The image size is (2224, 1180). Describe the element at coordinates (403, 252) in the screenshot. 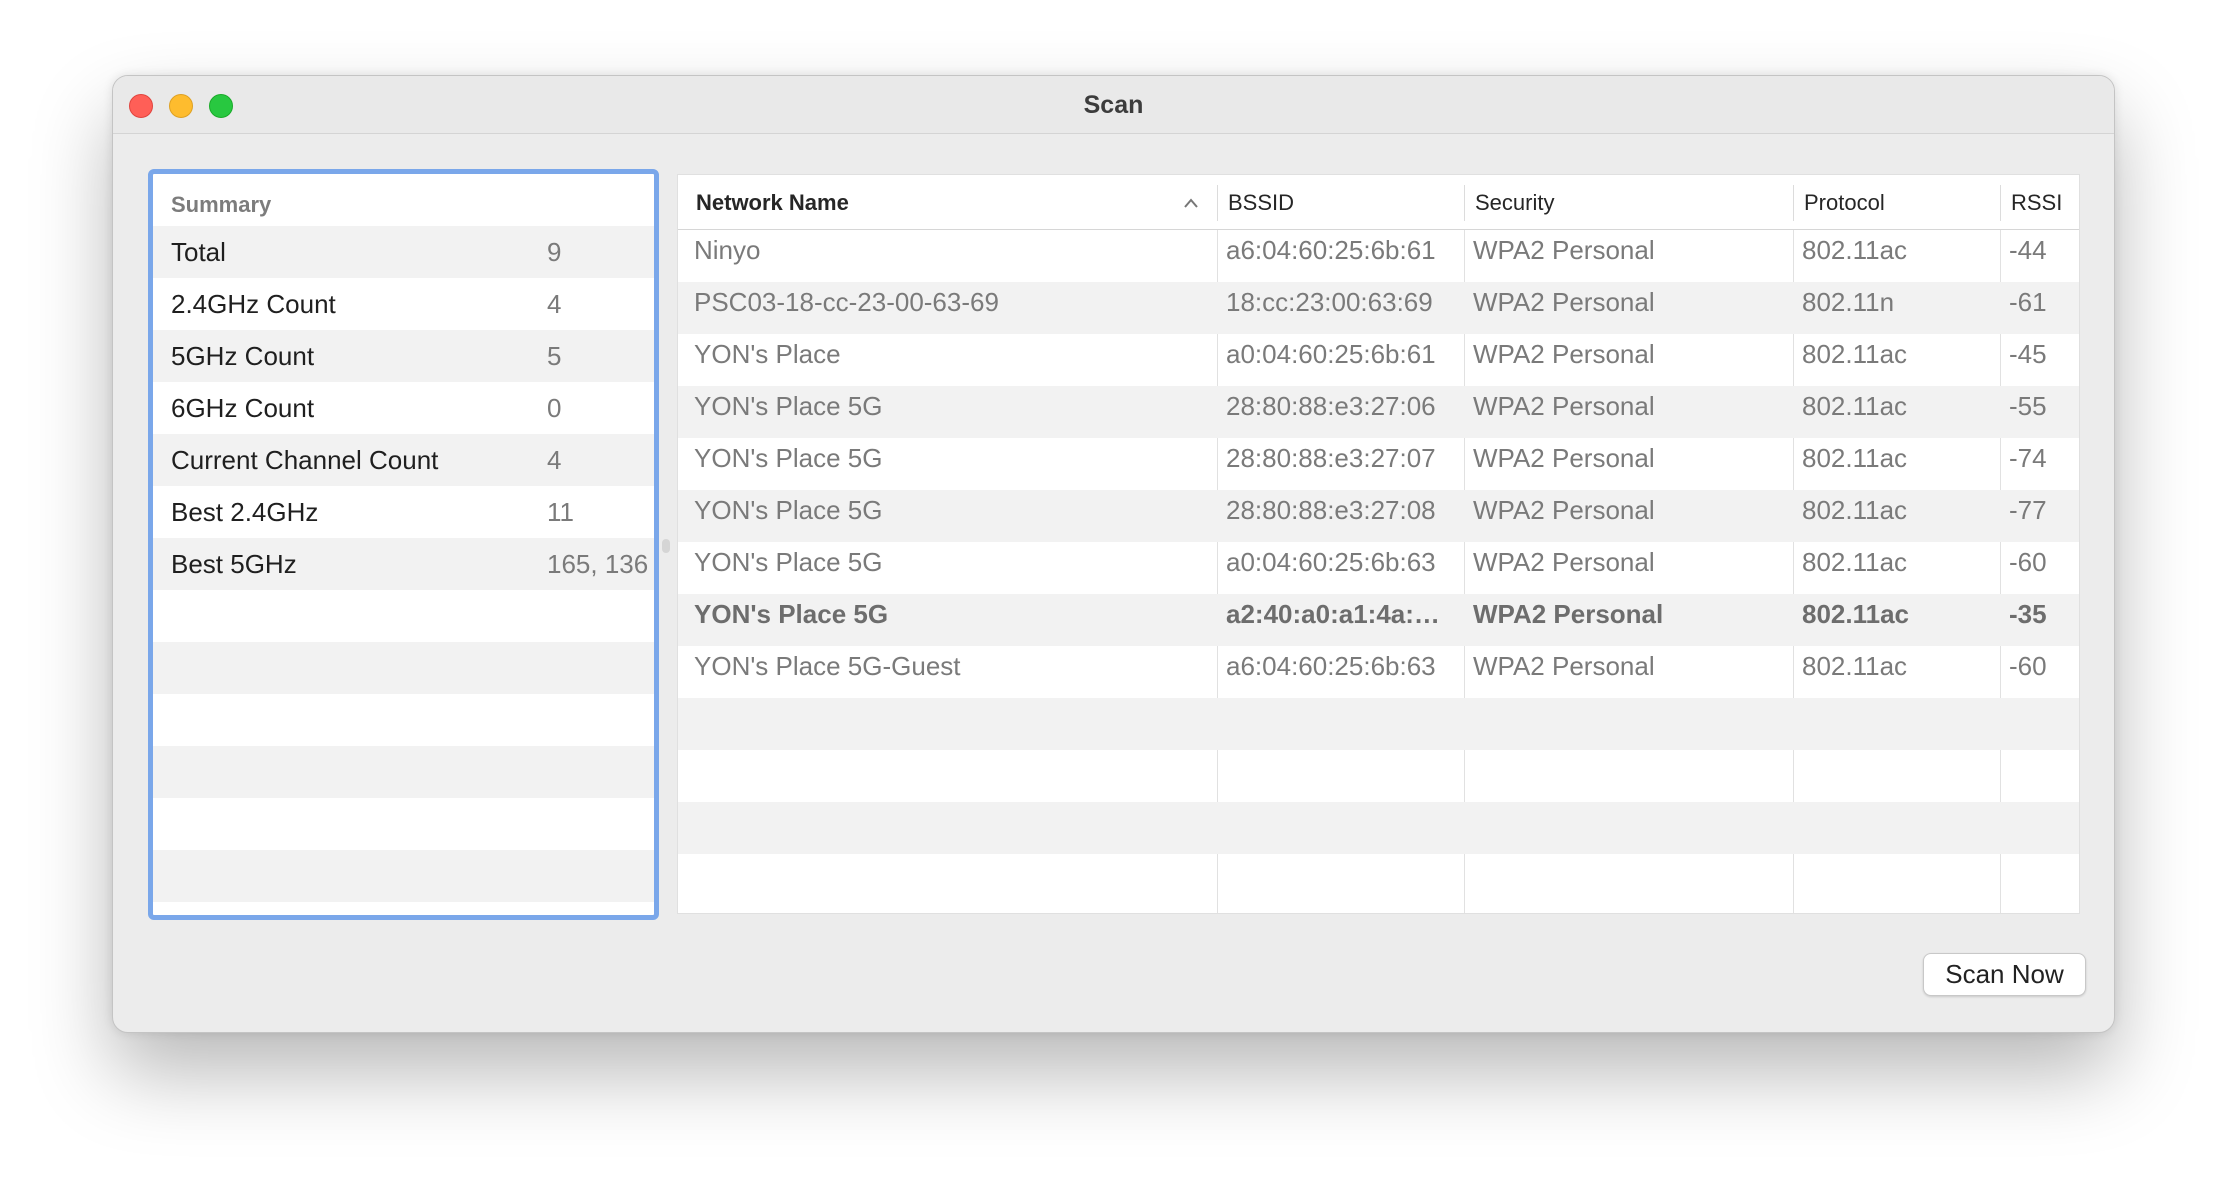

I see `summary-row: Total 9` at that location.